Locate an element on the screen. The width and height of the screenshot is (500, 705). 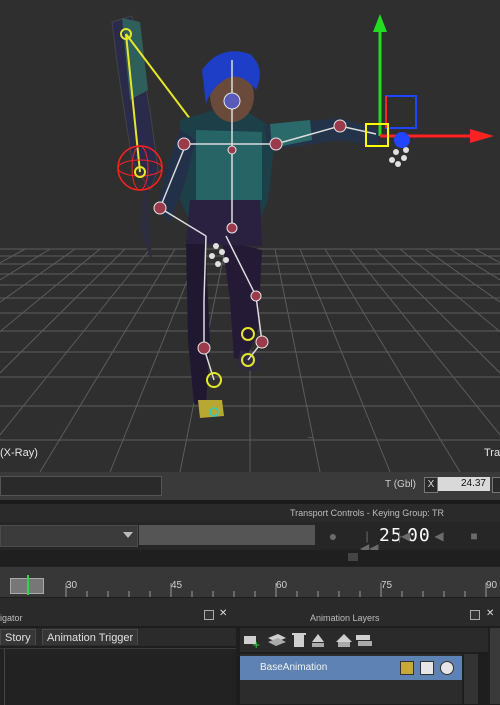
y-value-field is located at coordinates (496, 485).